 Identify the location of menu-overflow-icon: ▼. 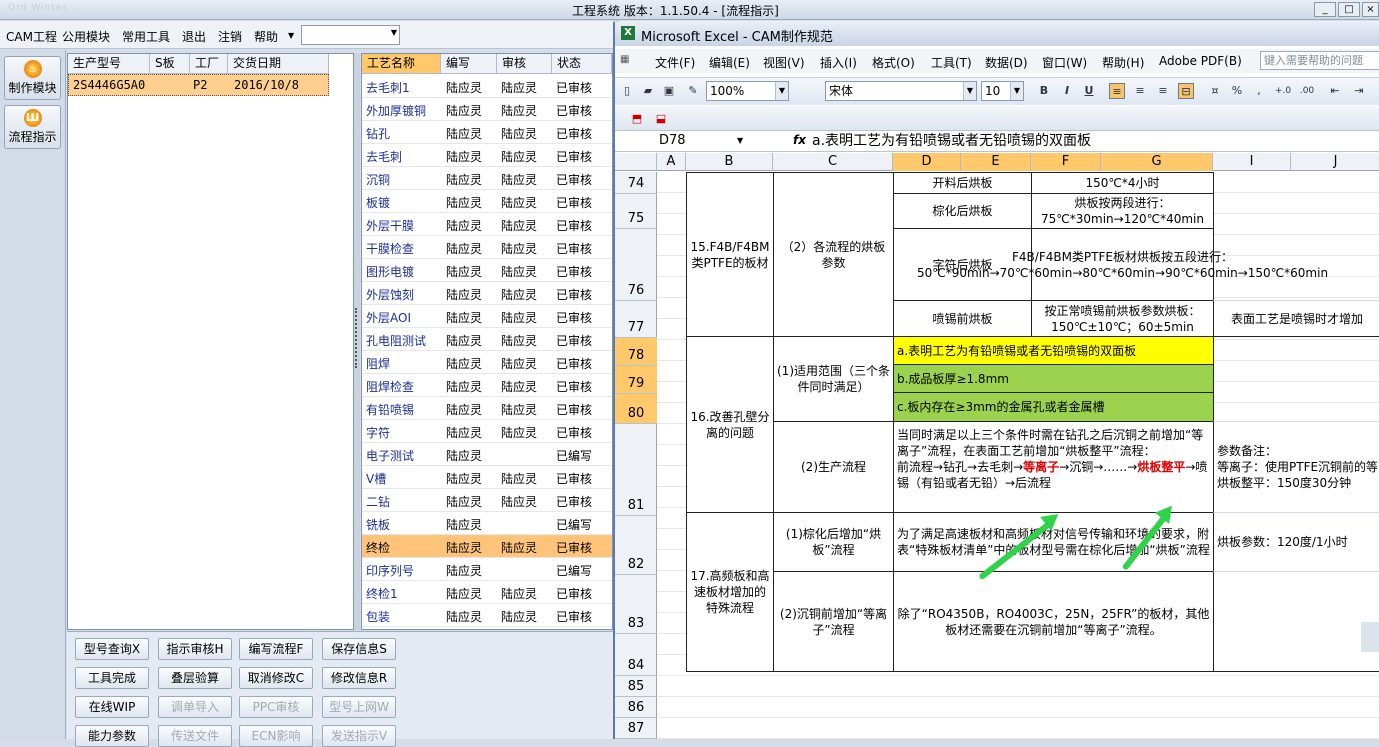
(291, 35).